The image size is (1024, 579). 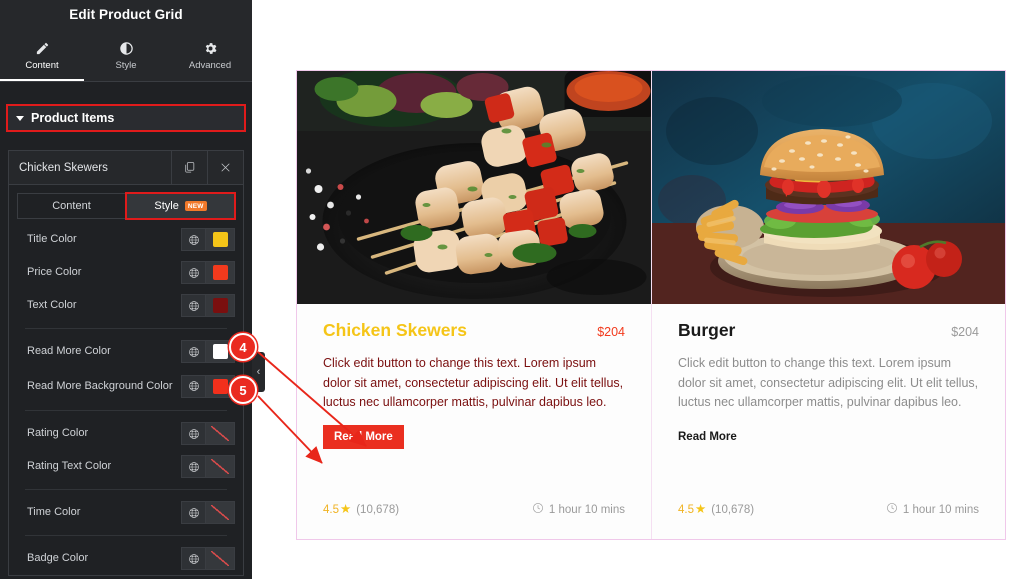 I want to click on section-product-items: Product Items, so click(x=126, y=118).